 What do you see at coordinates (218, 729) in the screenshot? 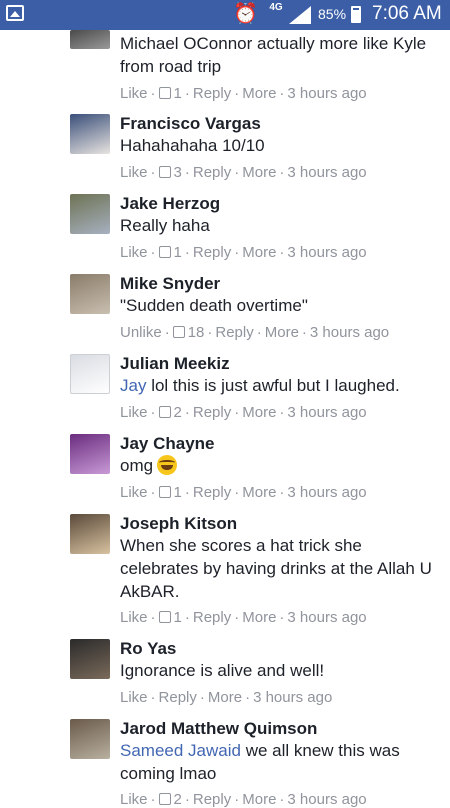
I see `comment-author: Jarod Matthew Quimson` at bounding box center [218, 729].